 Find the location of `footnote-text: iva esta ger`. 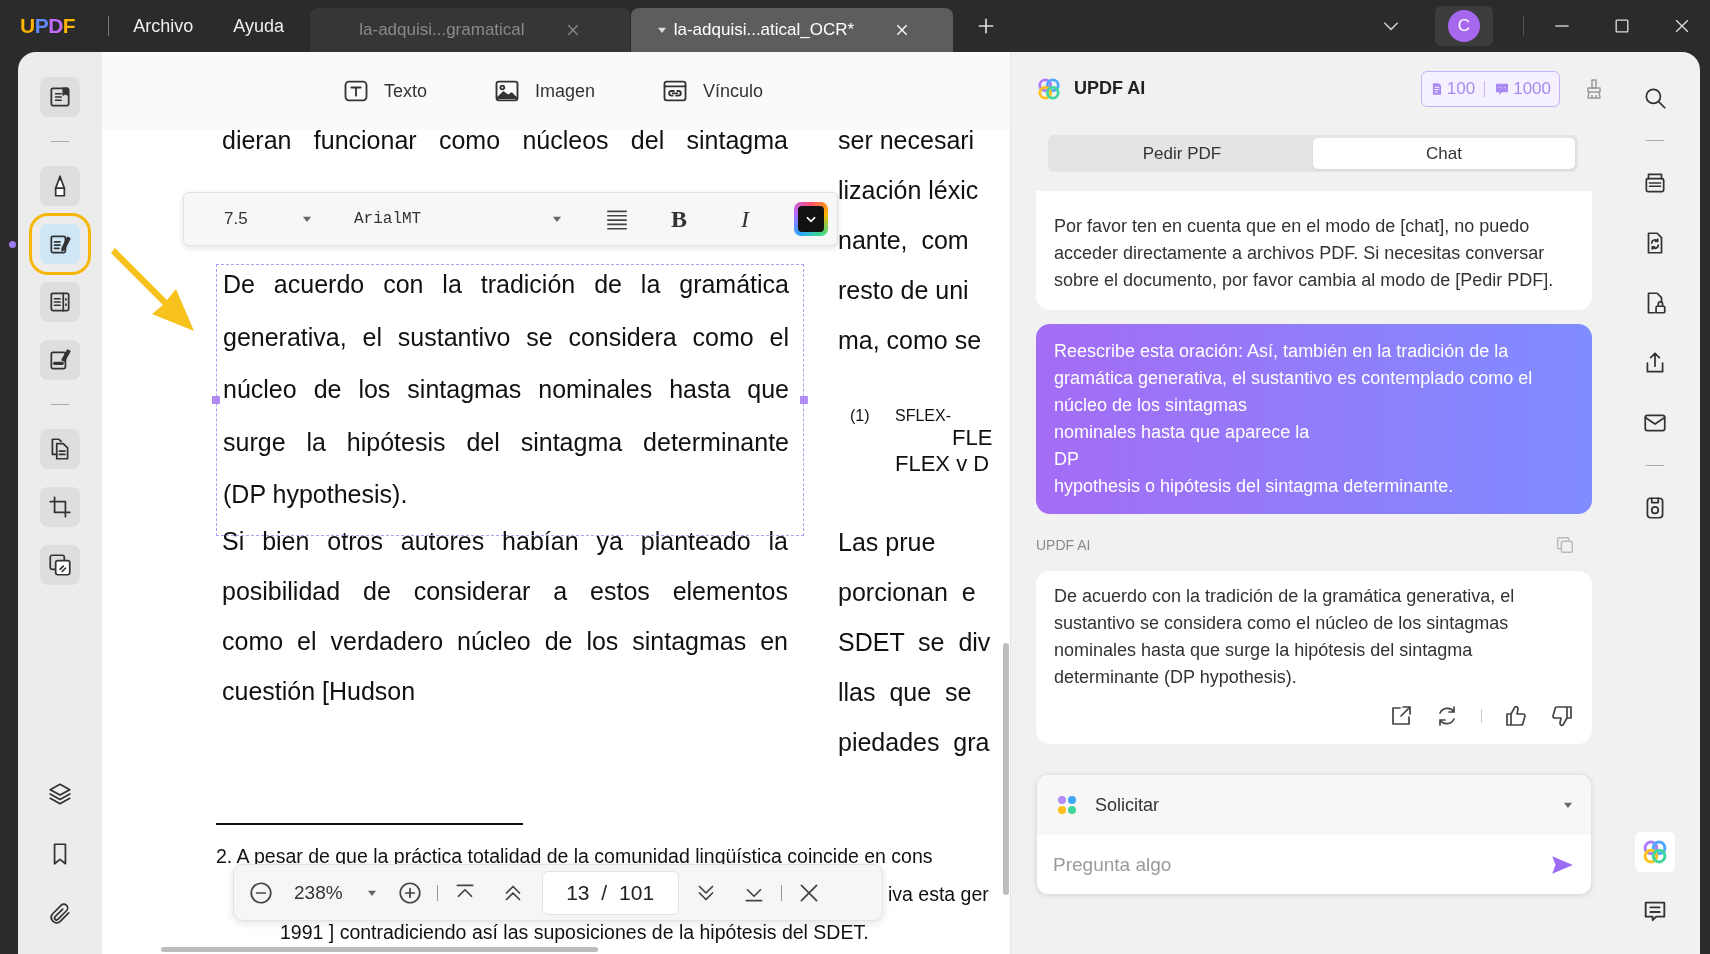

footnote-text: iva esta ger is located at coordinates (938, 894).